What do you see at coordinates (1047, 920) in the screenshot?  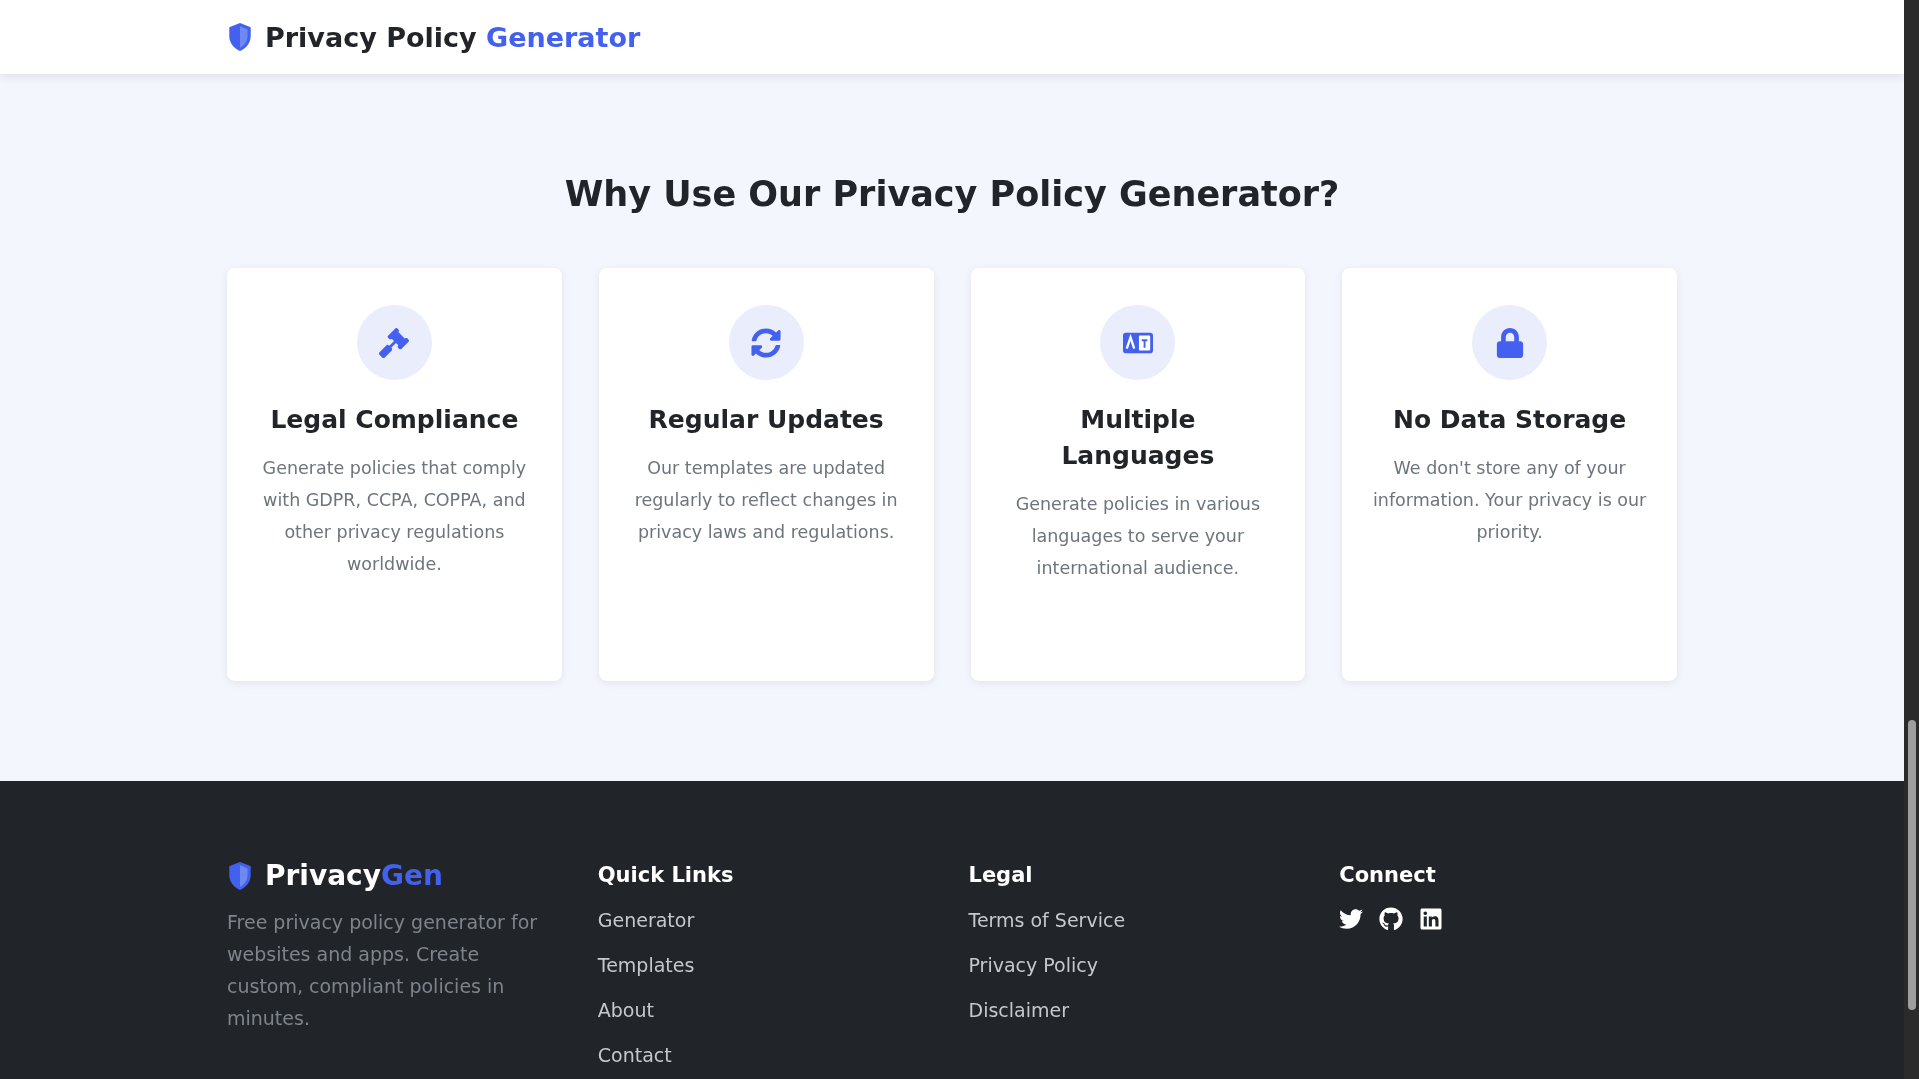 I see `footer-link: Terms of Service` at bounding box center [1047, 920].